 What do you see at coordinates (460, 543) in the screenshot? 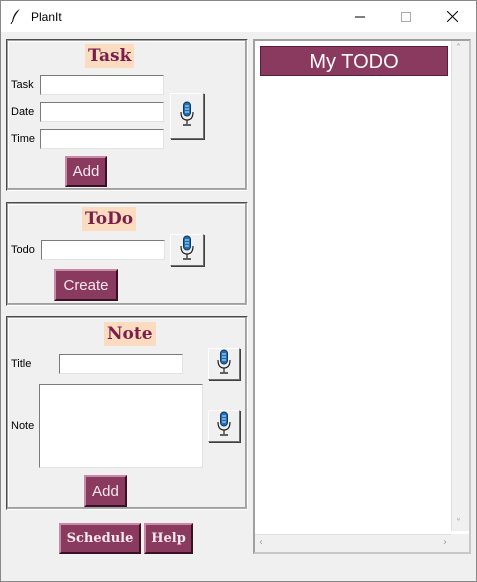
I see `scroll-corner` at bounding box center [460, 543].